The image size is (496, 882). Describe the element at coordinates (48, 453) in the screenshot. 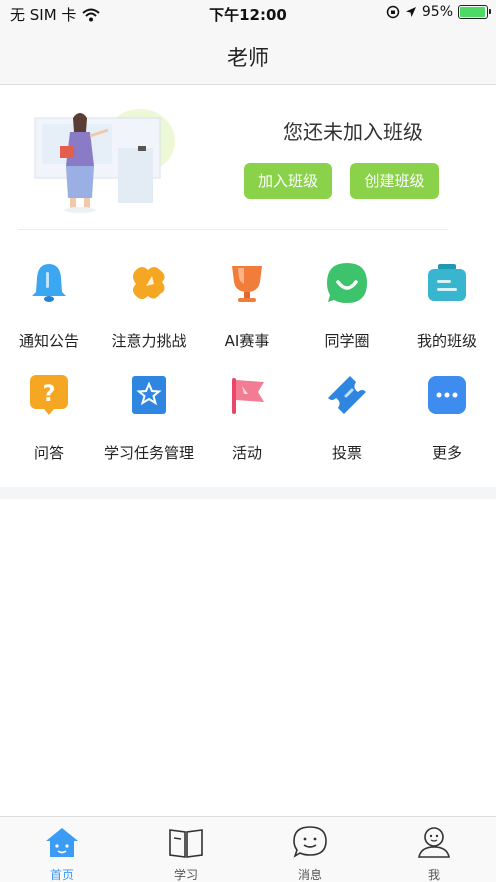

I see `grid-label: 问答` at that location.